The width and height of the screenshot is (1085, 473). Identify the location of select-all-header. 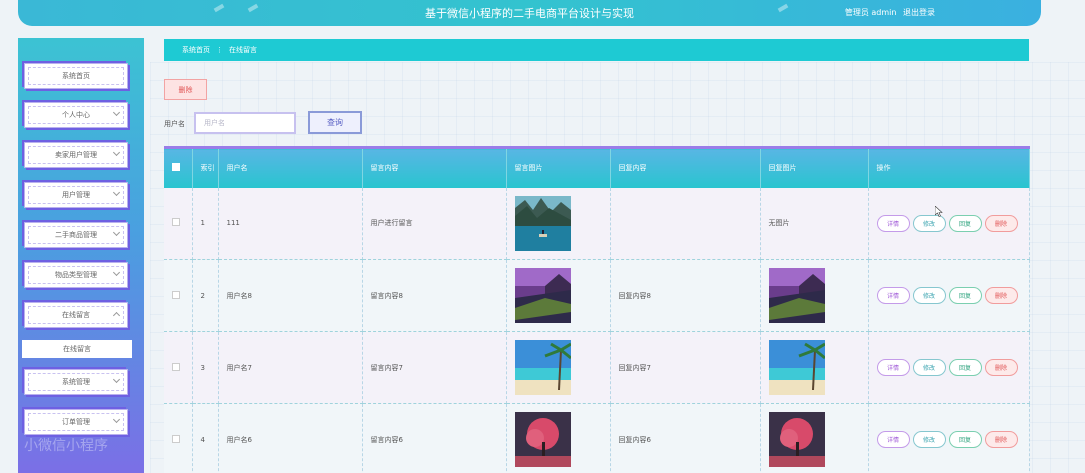
(178, 167).